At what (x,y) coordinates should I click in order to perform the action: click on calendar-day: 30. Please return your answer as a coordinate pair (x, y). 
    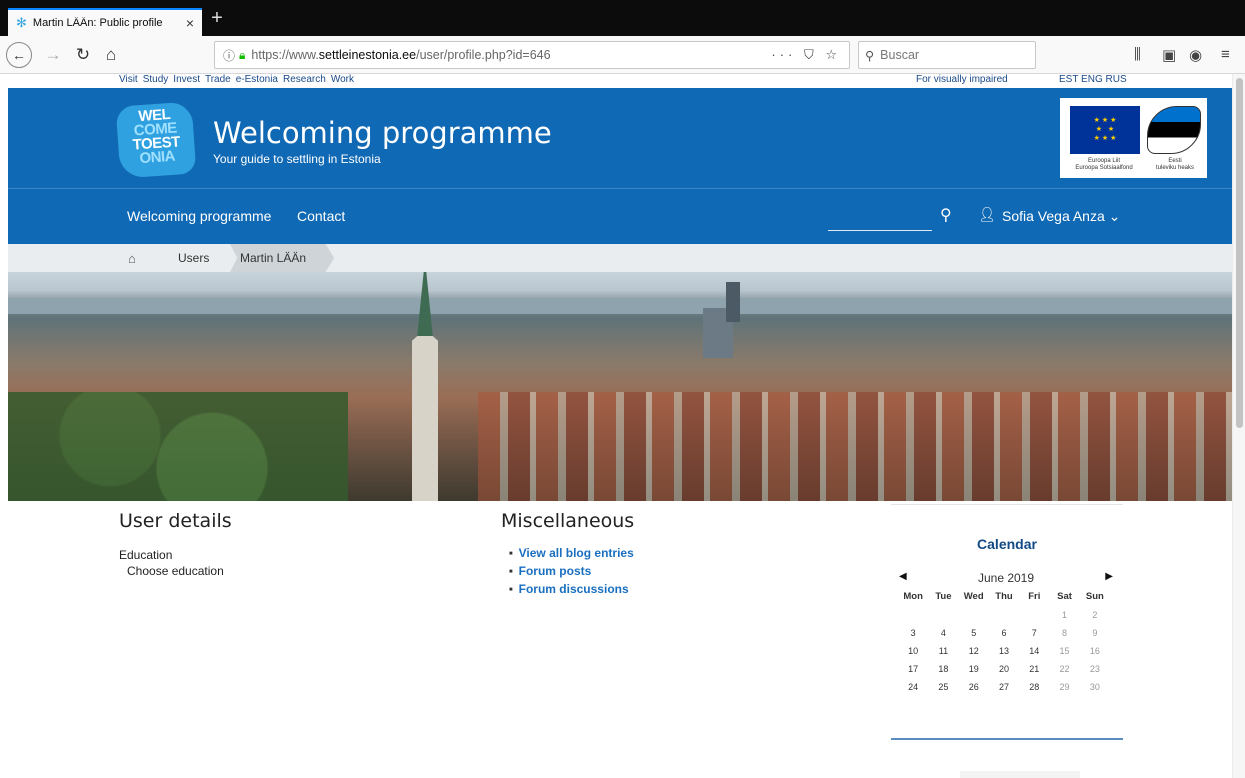
    Looking at the image, I should click on (1095, 687).